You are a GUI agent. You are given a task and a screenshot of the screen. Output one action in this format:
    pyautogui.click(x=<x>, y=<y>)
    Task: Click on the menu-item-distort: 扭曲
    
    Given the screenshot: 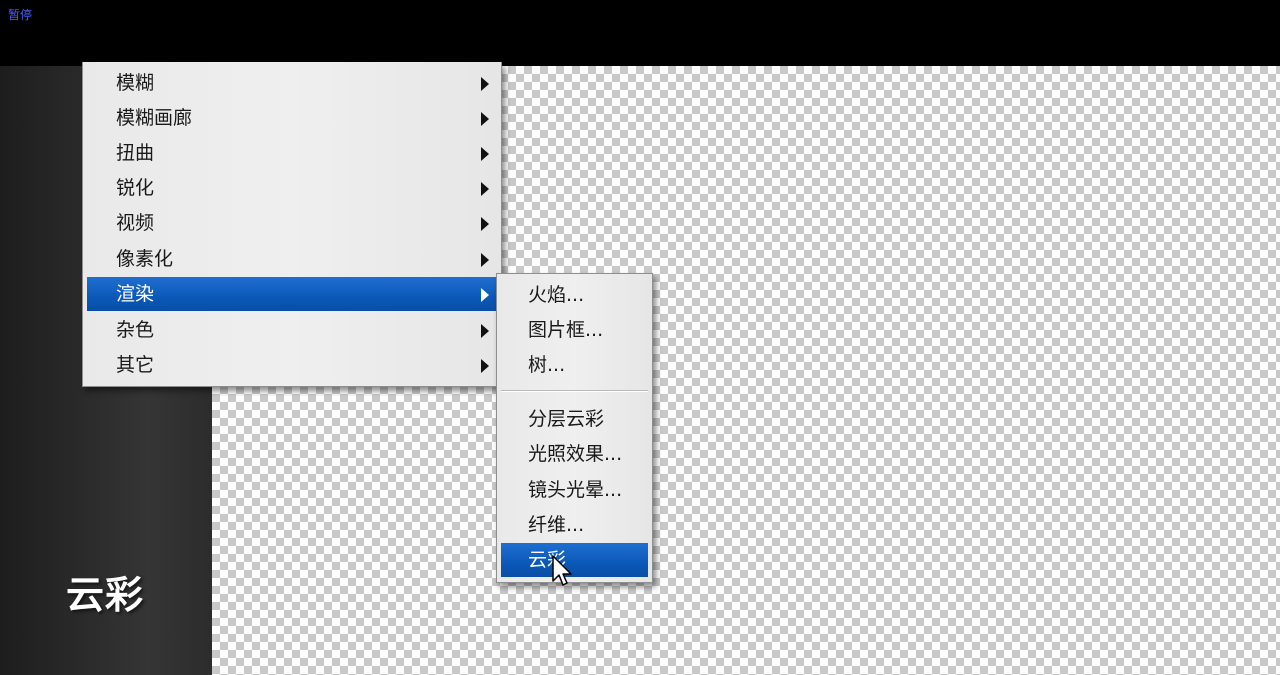 What is the action you would take?
    pyautogui.click(x=292, y=153)
    